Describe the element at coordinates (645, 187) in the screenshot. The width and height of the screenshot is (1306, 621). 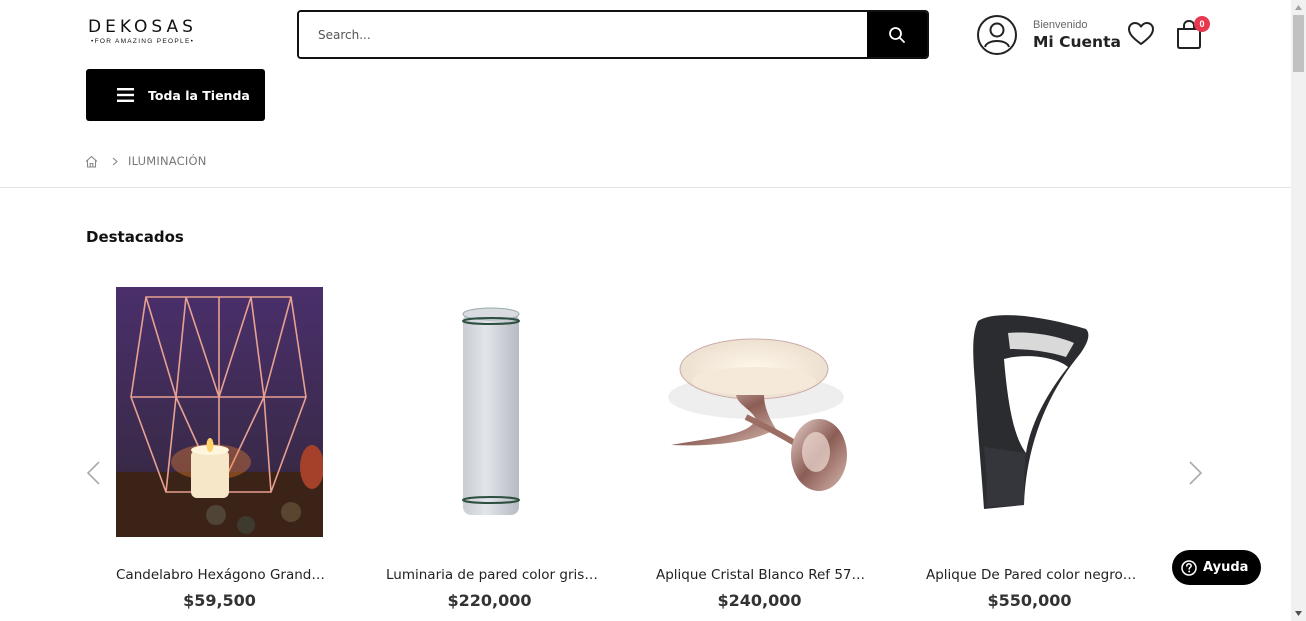
I see `header-divider` at that location.